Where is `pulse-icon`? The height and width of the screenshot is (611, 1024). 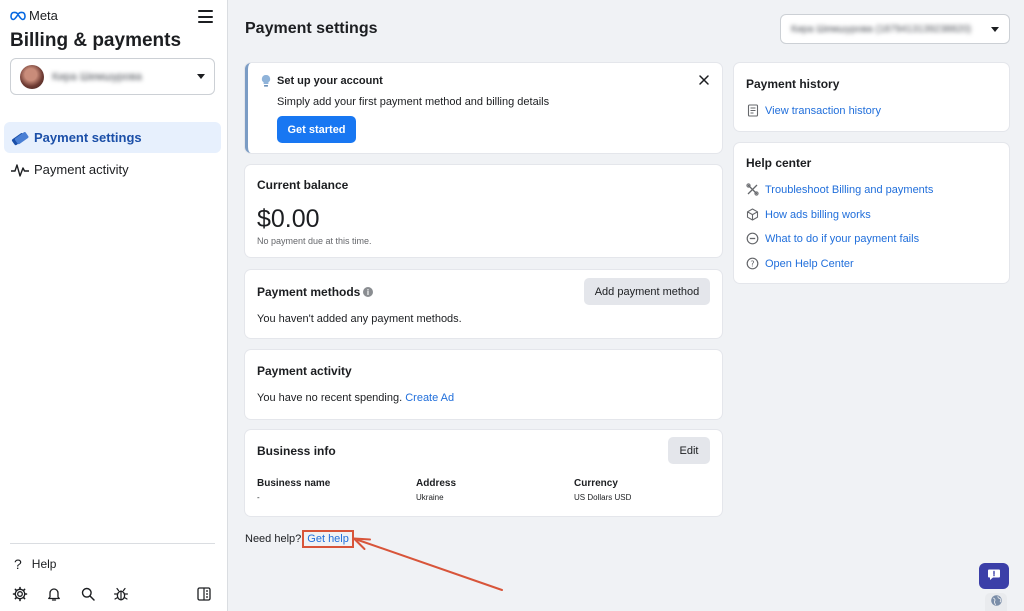
pulse-icon is located at coordinates (20, 170).